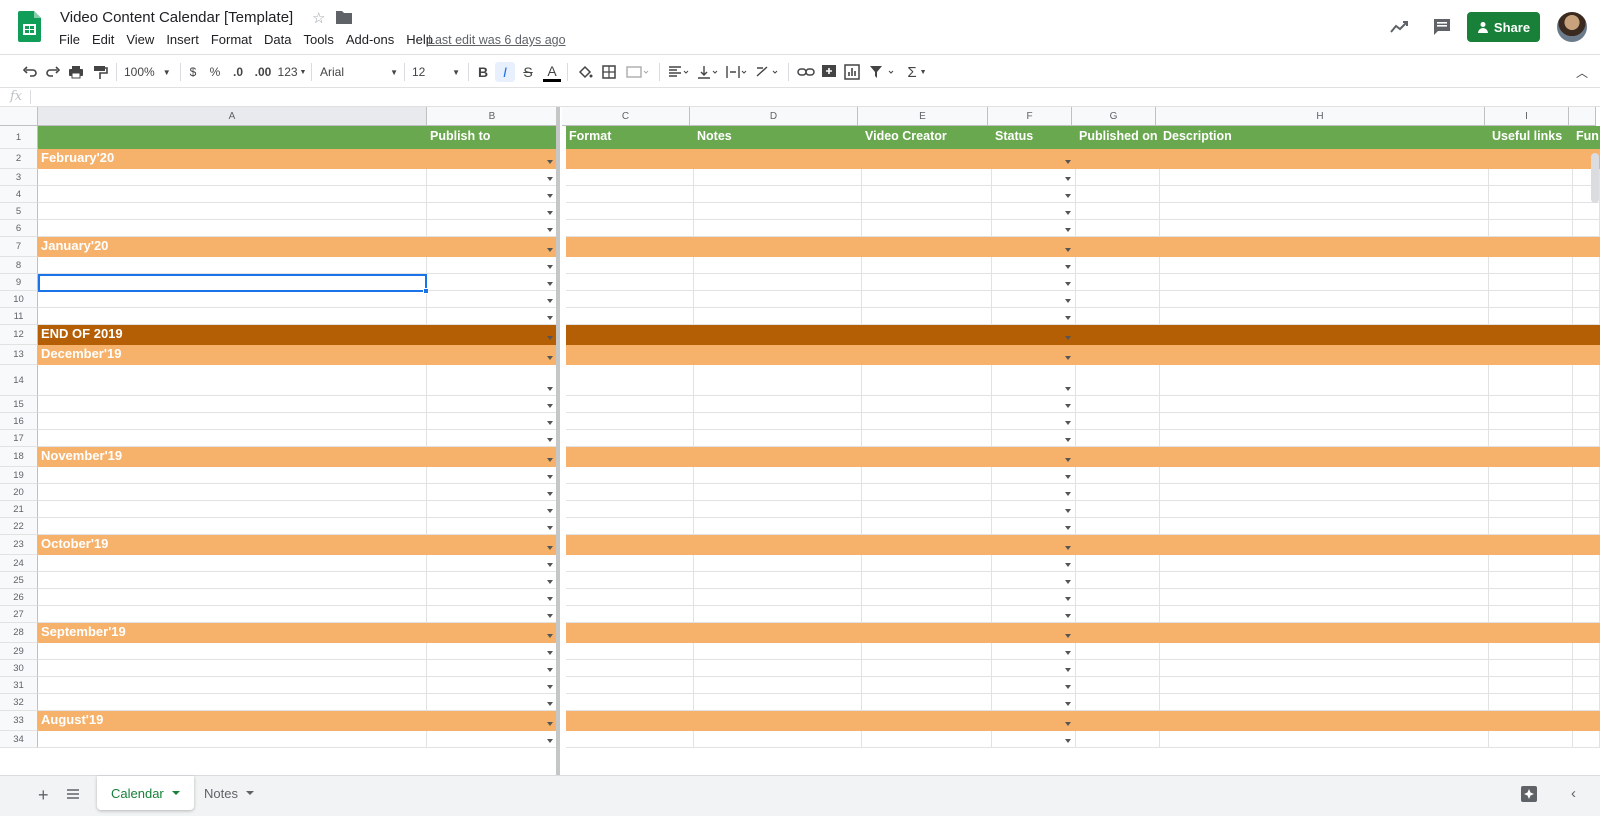 The width and height of the screenshot is (1600, 816). What do you see at coordinates (19, 721) in the screenshot?
I see `row-header: 33` at bounding box center [19, 721].